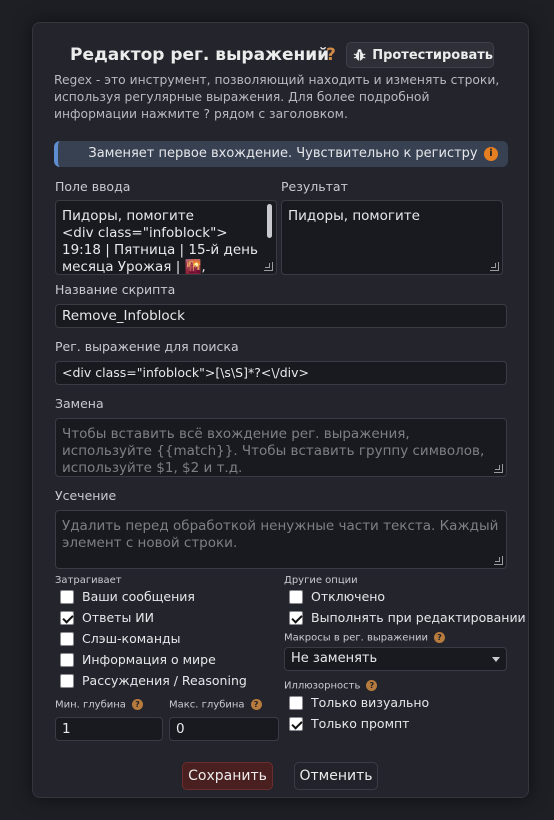  Describe the element at coordinates (147, 346) in the screenshot. I see `find-regex-label: Рег. выражение для поиска` at that location.